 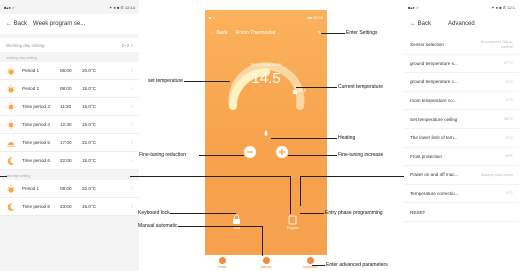 What do you see at coordinates (66, 142) in the screenshot?
I see `period-time: 17:00` at bounding box center [66, 142].